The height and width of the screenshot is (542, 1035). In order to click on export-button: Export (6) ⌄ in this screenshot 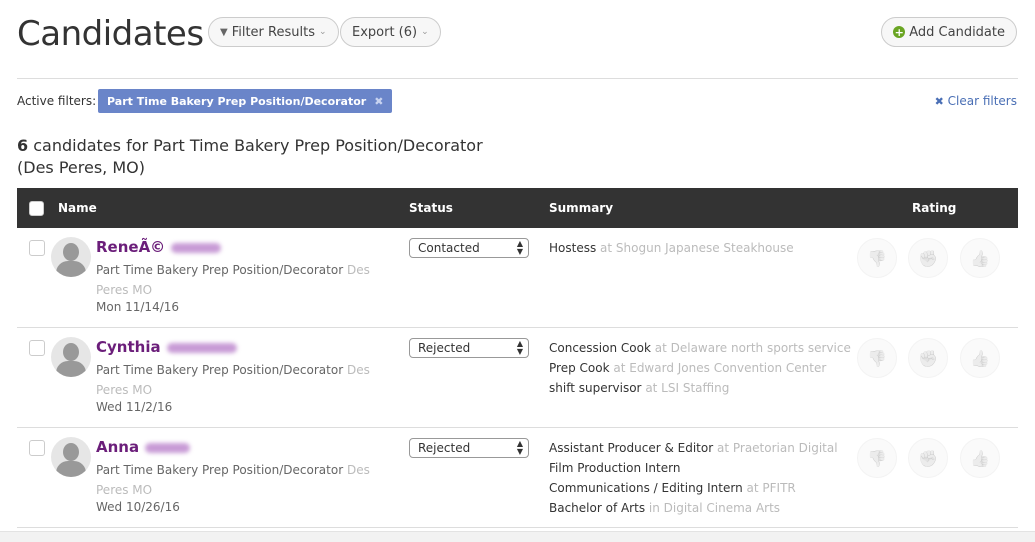, I will do `click(390, 32)`.